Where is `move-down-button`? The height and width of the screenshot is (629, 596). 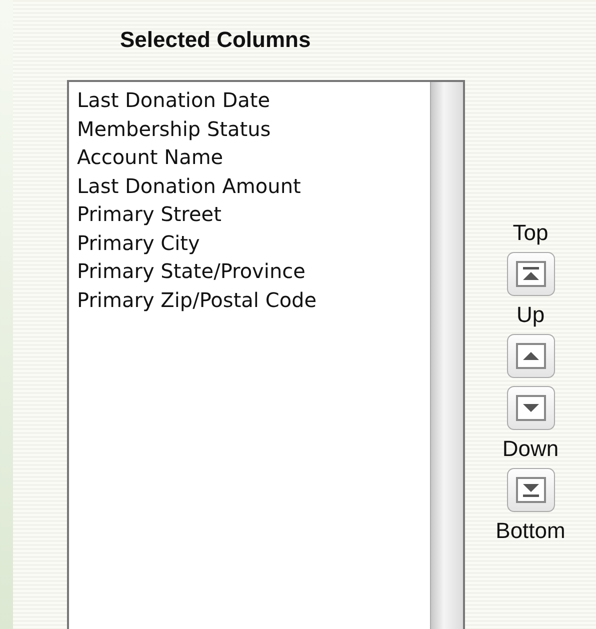
move-down-button is located at coordinates (530, 408).